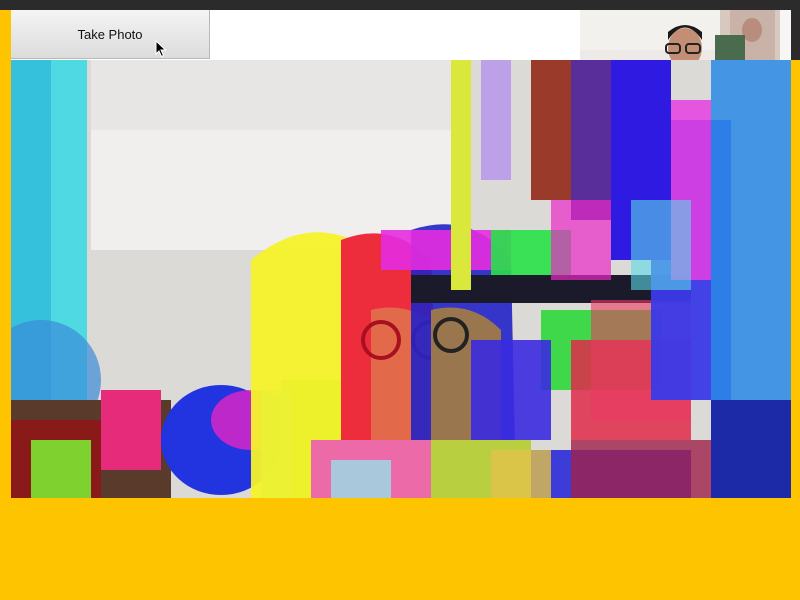 The height and width of the screenshot is (600, 800). I want to click on top-bar, so click(400, 5).